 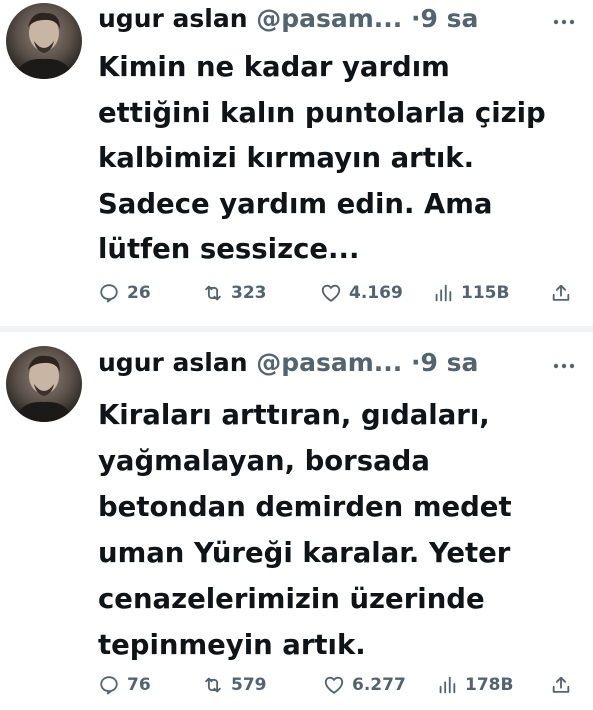 I want to click on tweet-actions: 26 323 4.169 115B, so click(x=341, y=293).